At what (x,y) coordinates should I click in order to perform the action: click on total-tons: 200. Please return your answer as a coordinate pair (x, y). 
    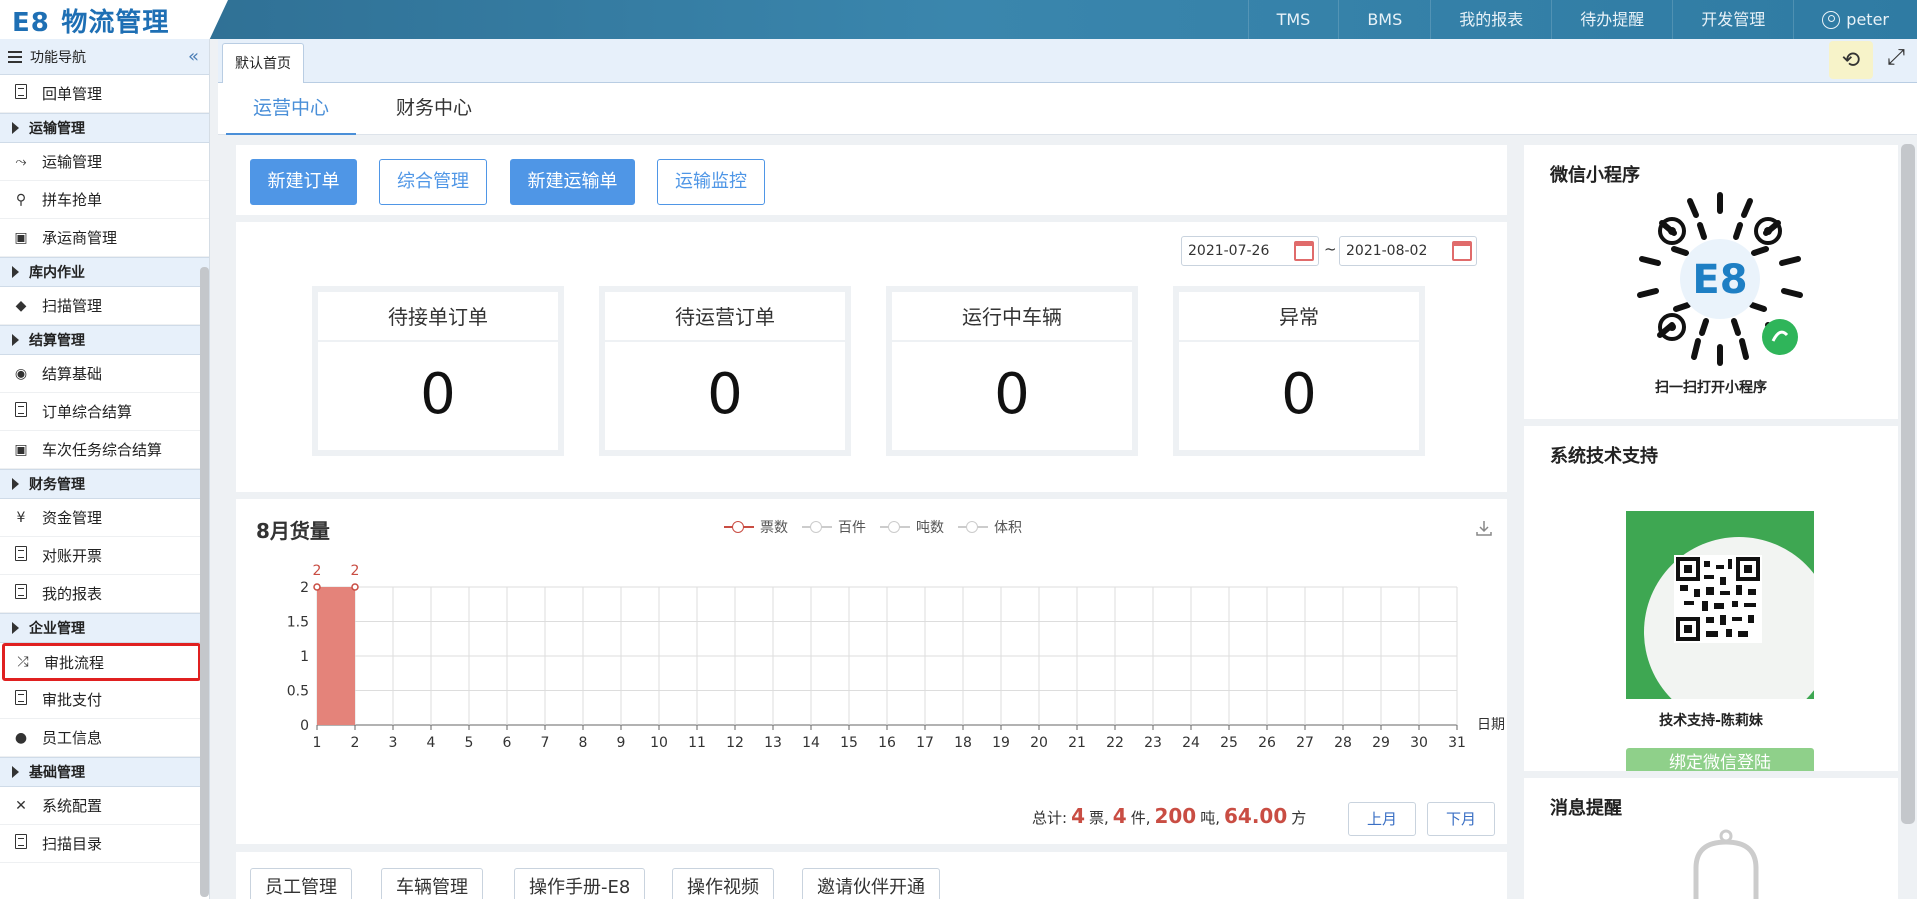
    Looking at the image, I should click on (1175, 816).